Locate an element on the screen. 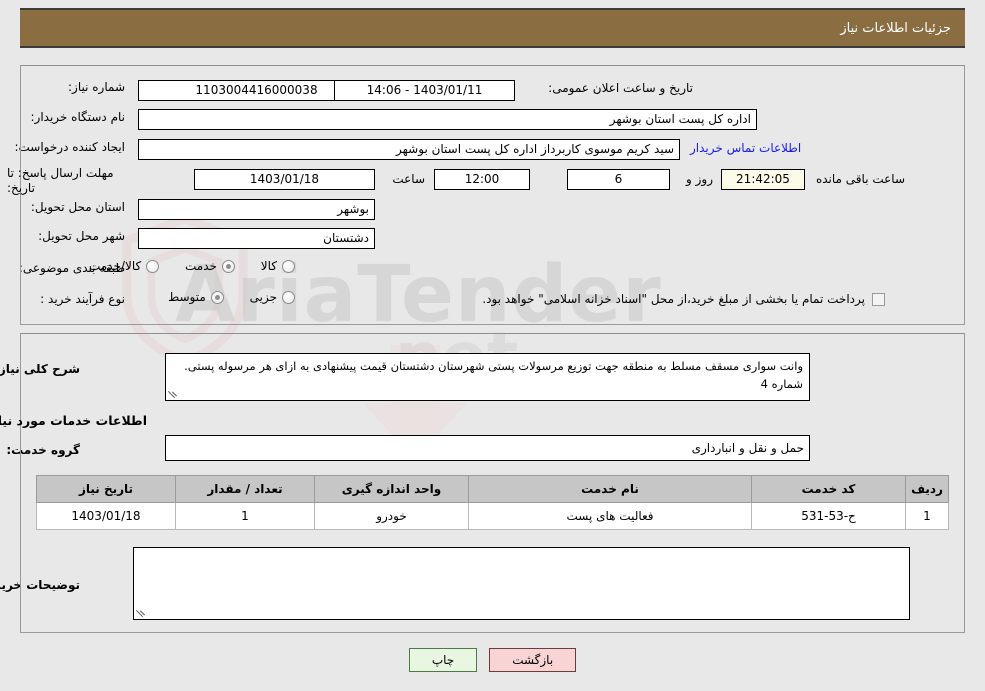  process-option-motavaset-label: متوسط is located at coordinates (187, 297).